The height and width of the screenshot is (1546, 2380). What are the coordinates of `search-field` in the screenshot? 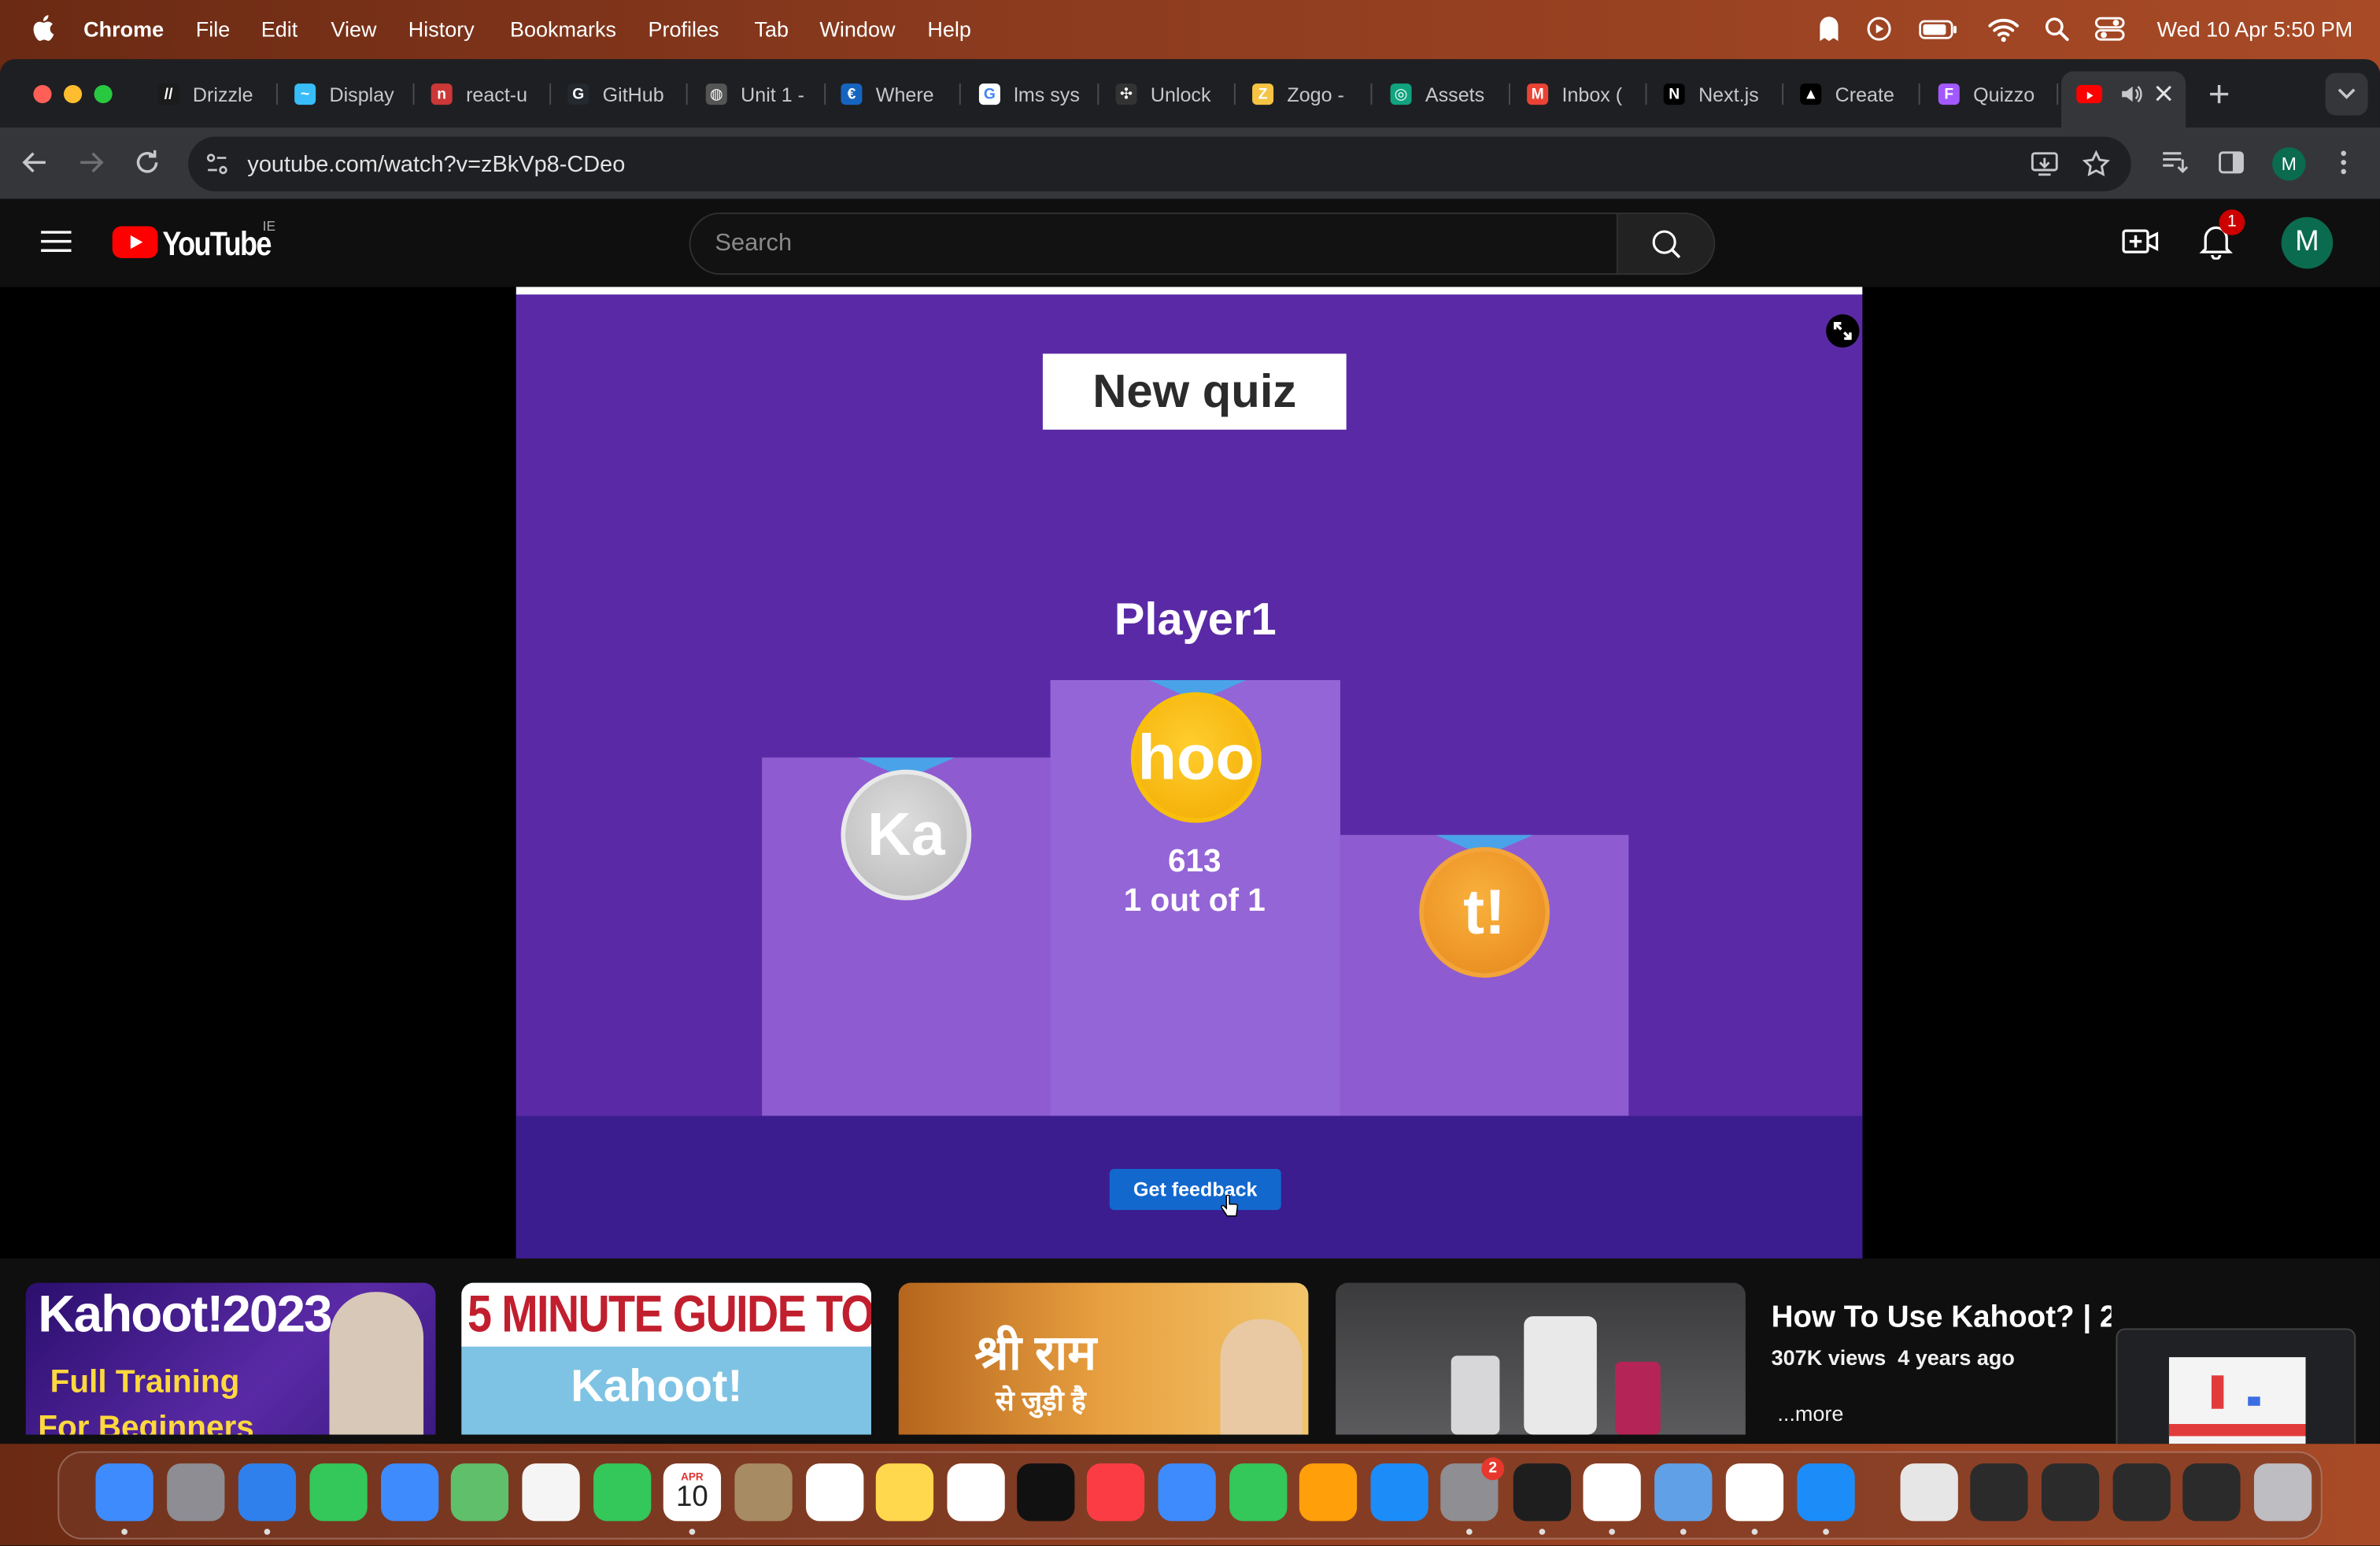 It's located at (1153, 244).